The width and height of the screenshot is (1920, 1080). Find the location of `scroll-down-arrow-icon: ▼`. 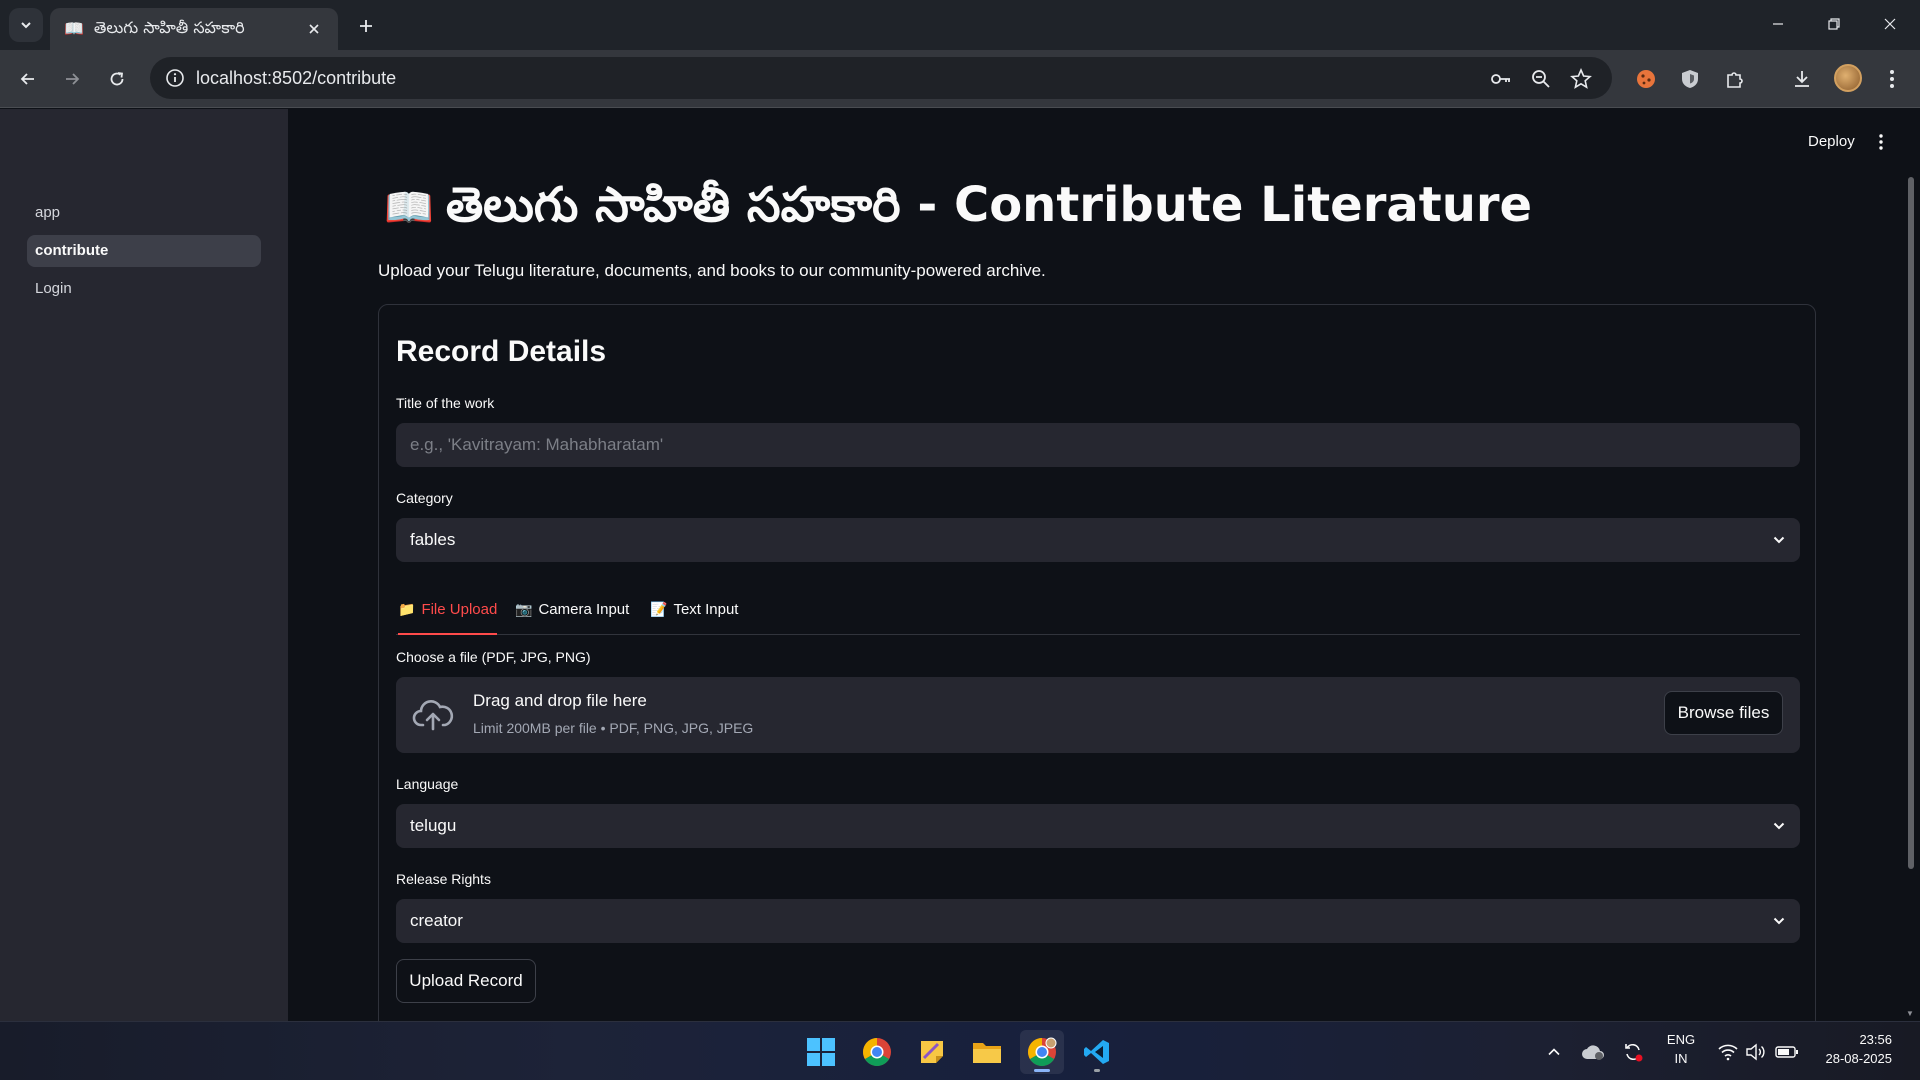

scroll-down-arrow-icon: ▼ is located at coordinates (1910, 1013).